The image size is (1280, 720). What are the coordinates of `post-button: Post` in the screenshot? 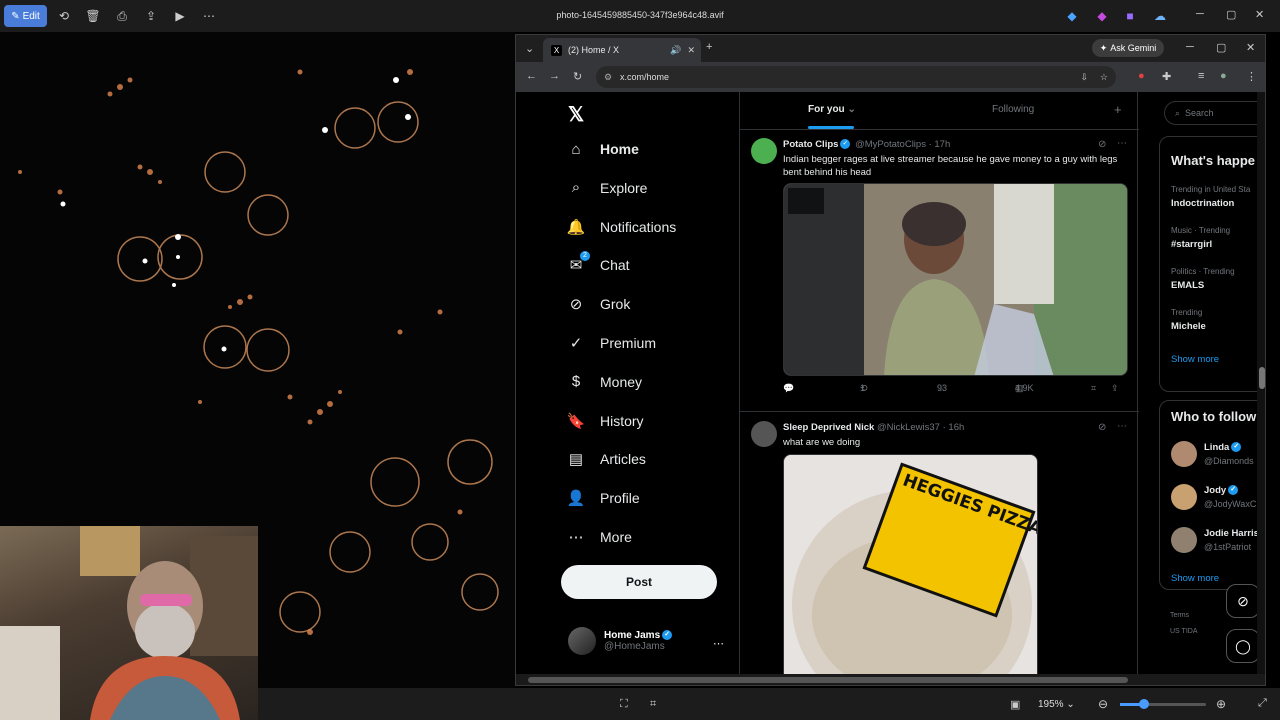 It's located at (639, 582).